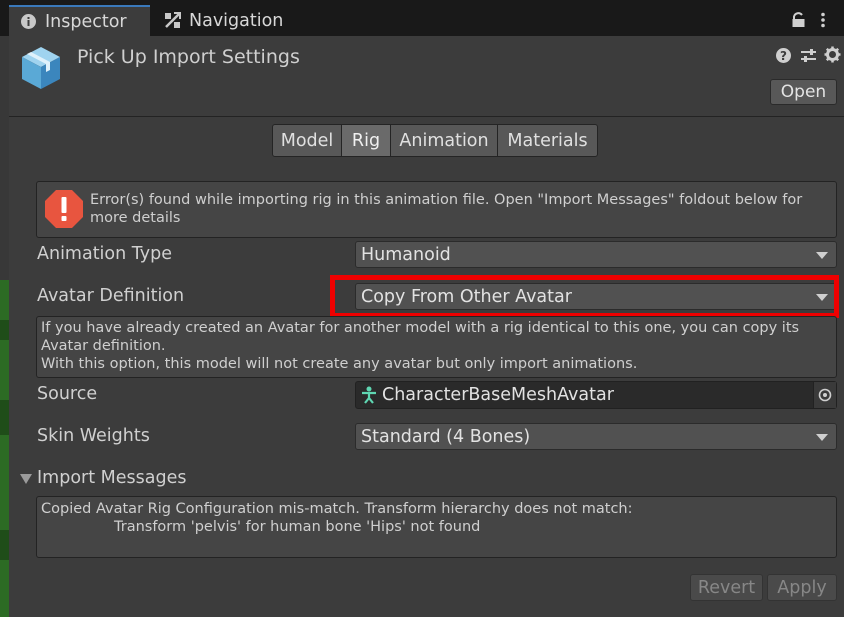  I want to click on presets-icon, so click(808, 55).